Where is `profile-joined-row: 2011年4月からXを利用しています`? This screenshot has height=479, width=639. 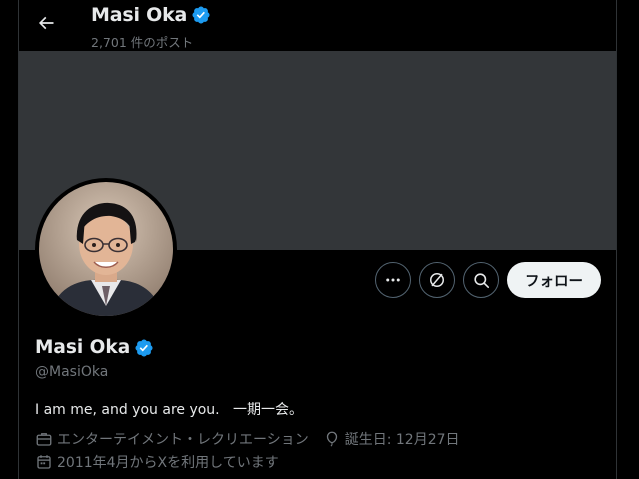 profile-joined-row: 2011年4月からXを利用しています is located at coordinates (157, 462).